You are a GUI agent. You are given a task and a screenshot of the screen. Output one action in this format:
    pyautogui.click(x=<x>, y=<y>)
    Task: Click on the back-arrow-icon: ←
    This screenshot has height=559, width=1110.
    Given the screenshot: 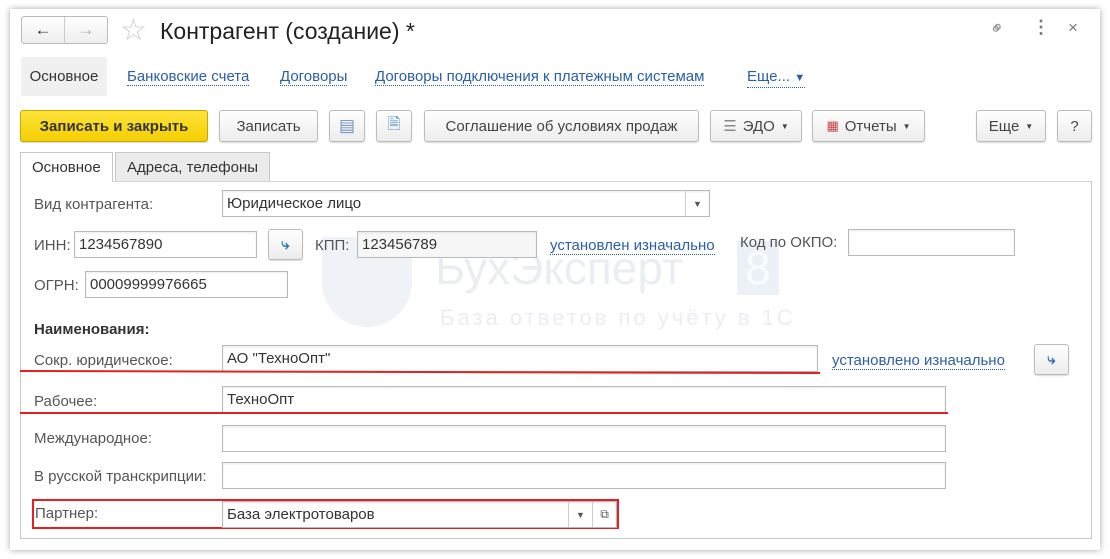 What is the action you would take?
    pyautogui.click(x=43, y=30)
    